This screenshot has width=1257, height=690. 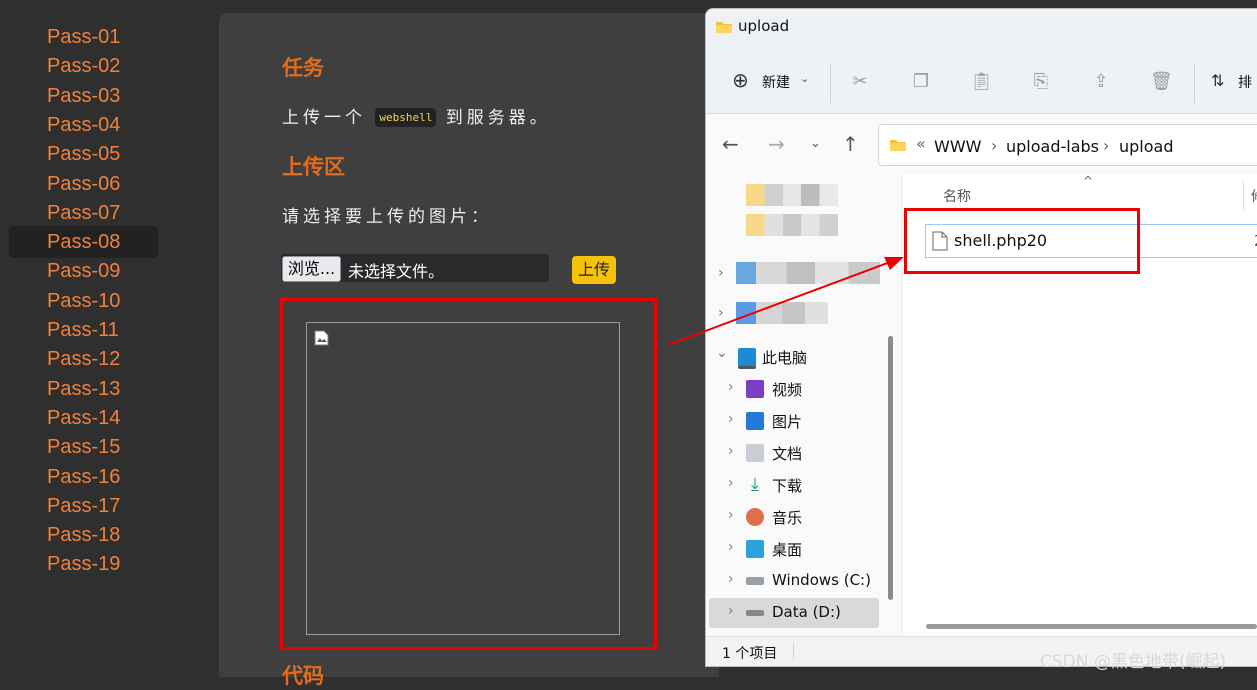 What do you see at coordinates (416, 115) in the screenshot?
I see `task-description: 上传一个 webshell 到服务器。` at bounding box center [416, 115].